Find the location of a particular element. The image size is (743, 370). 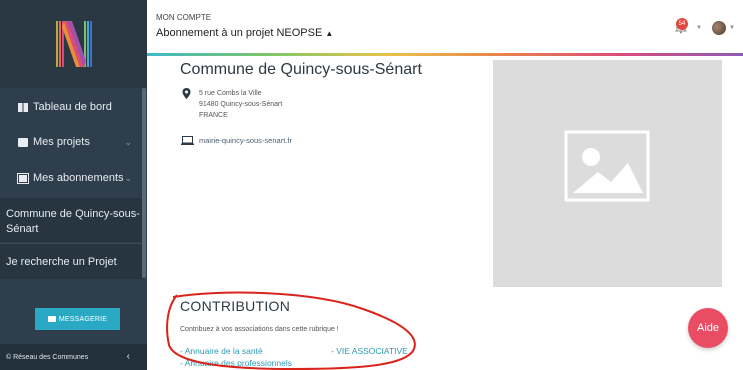

messaging-button: MESSAGERIE is located at coordinates (77, 319).